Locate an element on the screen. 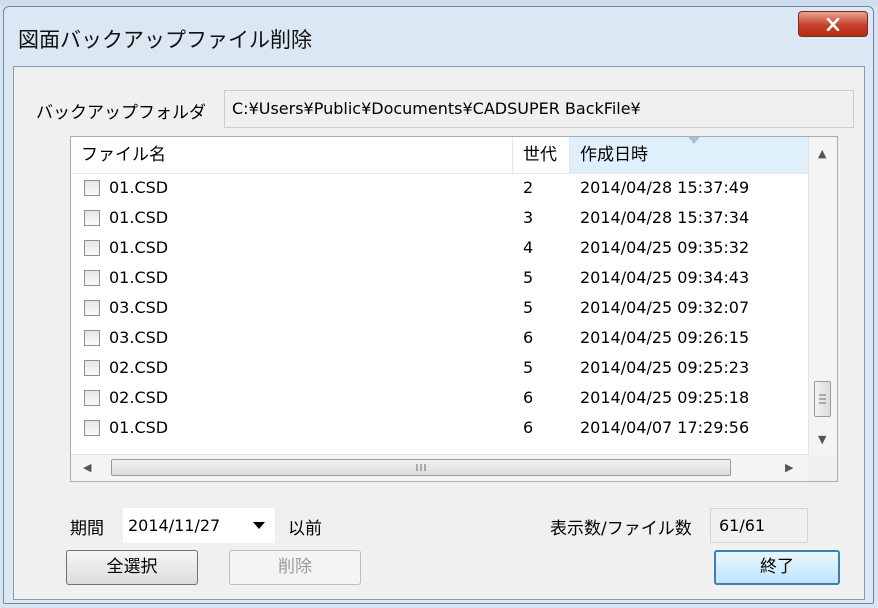  count-value: 61/61 is located at coordinates (759, 525).